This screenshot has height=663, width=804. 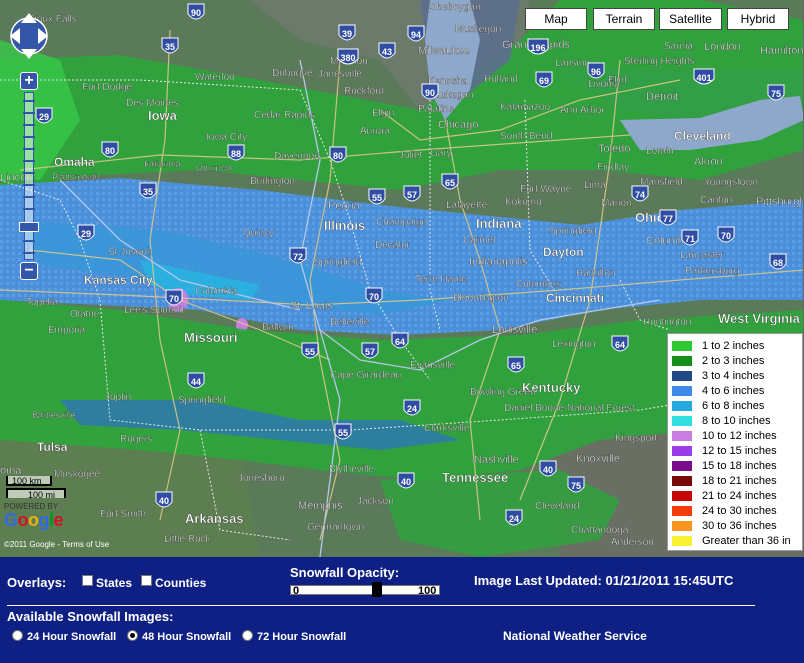 What do you see at coordinates (347, 32) in the screenshot?
I see `interstate-shield: 39` at bounding box center [347, 32].